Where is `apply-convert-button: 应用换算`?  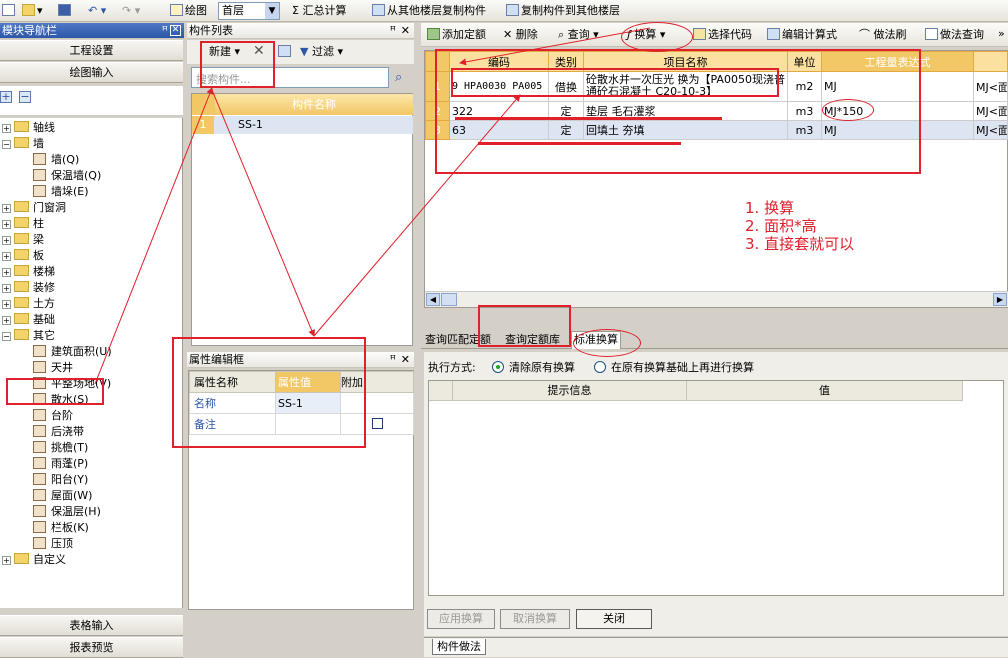
apply-convert-button: 应用换算 is located at coordinates (461, 619).